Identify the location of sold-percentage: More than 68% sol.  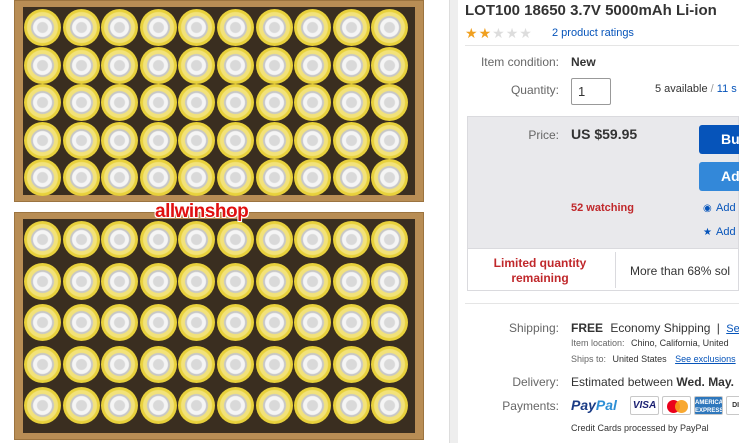
(680, 271).